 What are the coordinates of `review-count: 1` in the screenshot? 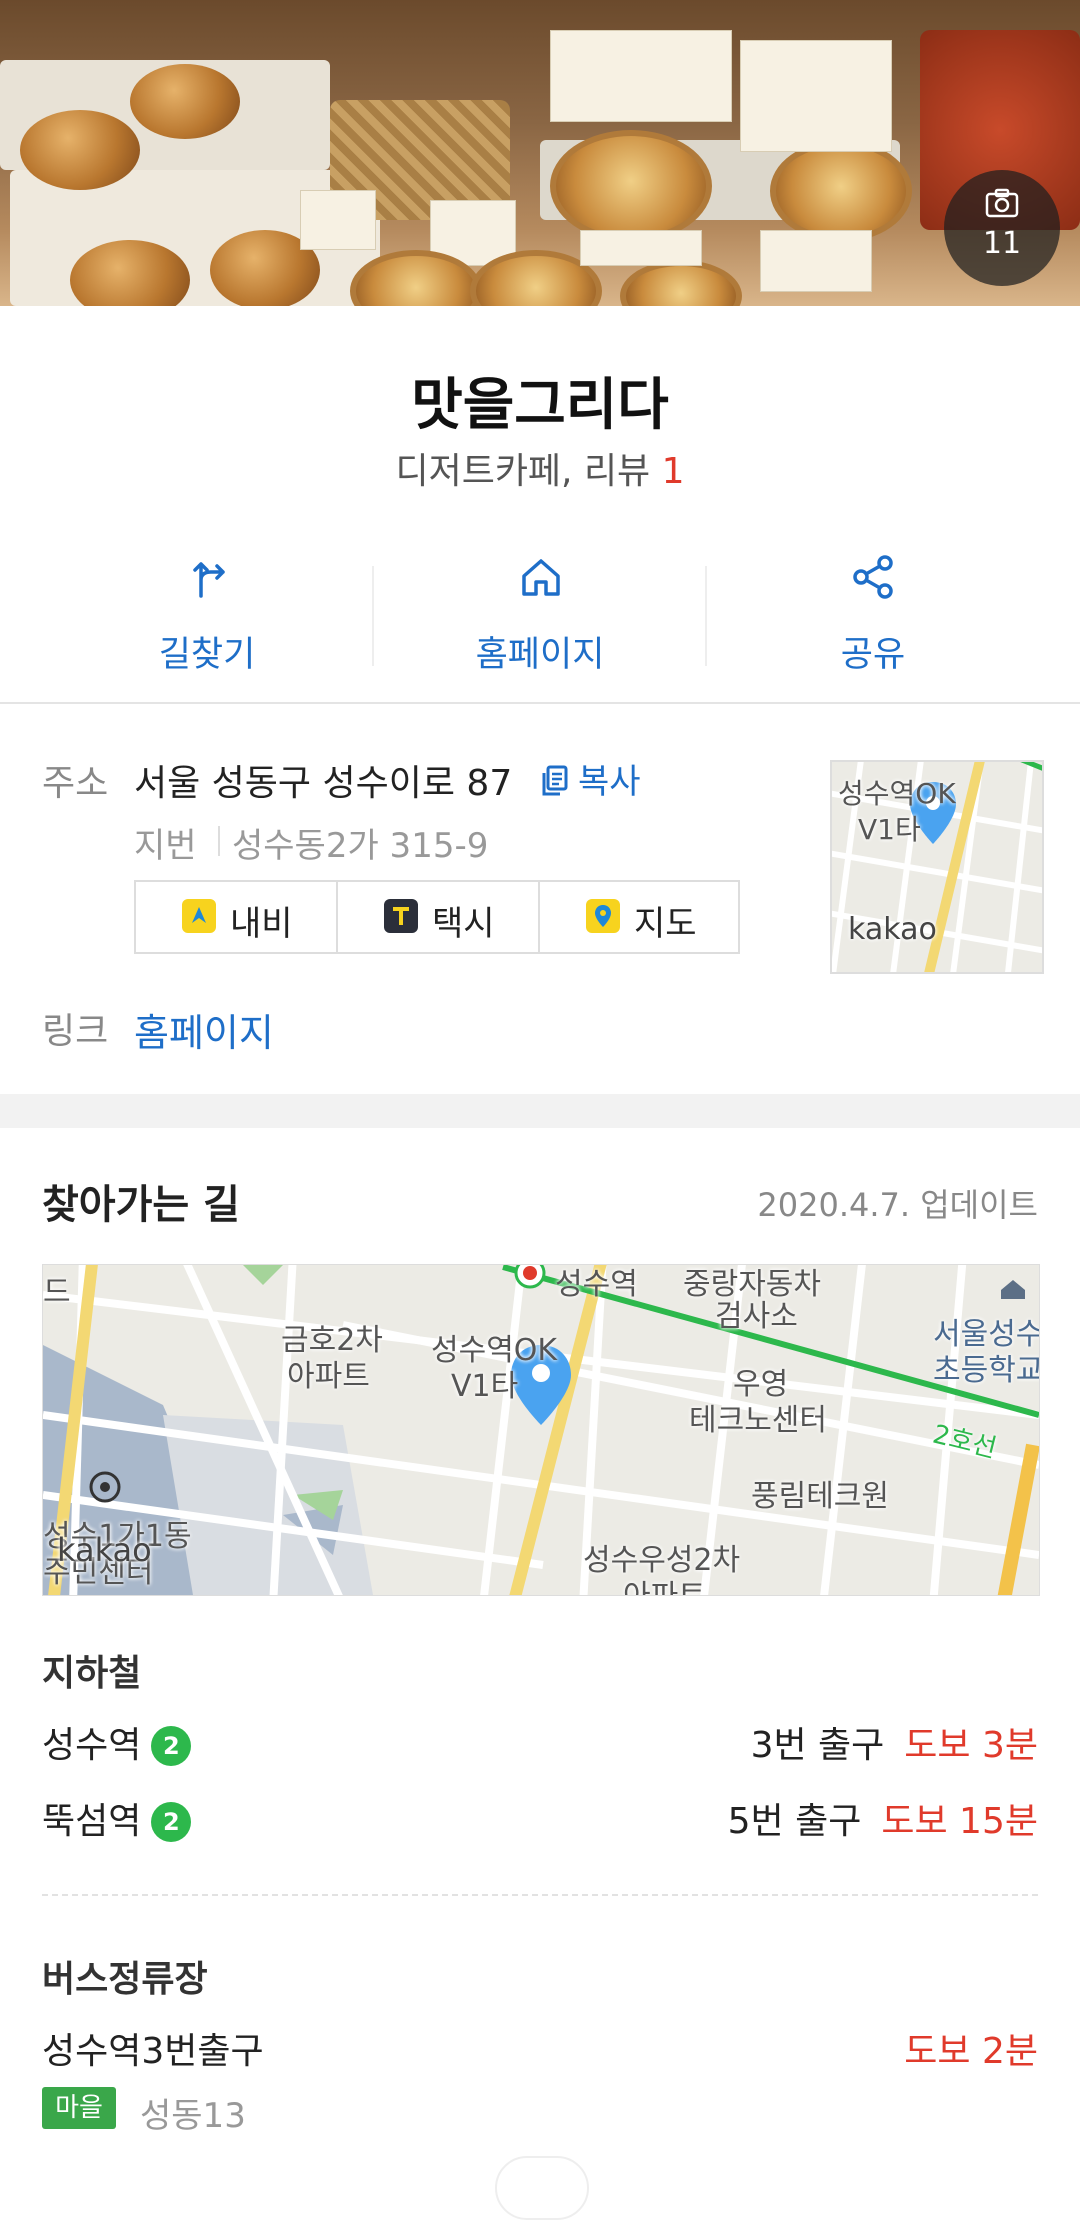 It's located at (673, 471).